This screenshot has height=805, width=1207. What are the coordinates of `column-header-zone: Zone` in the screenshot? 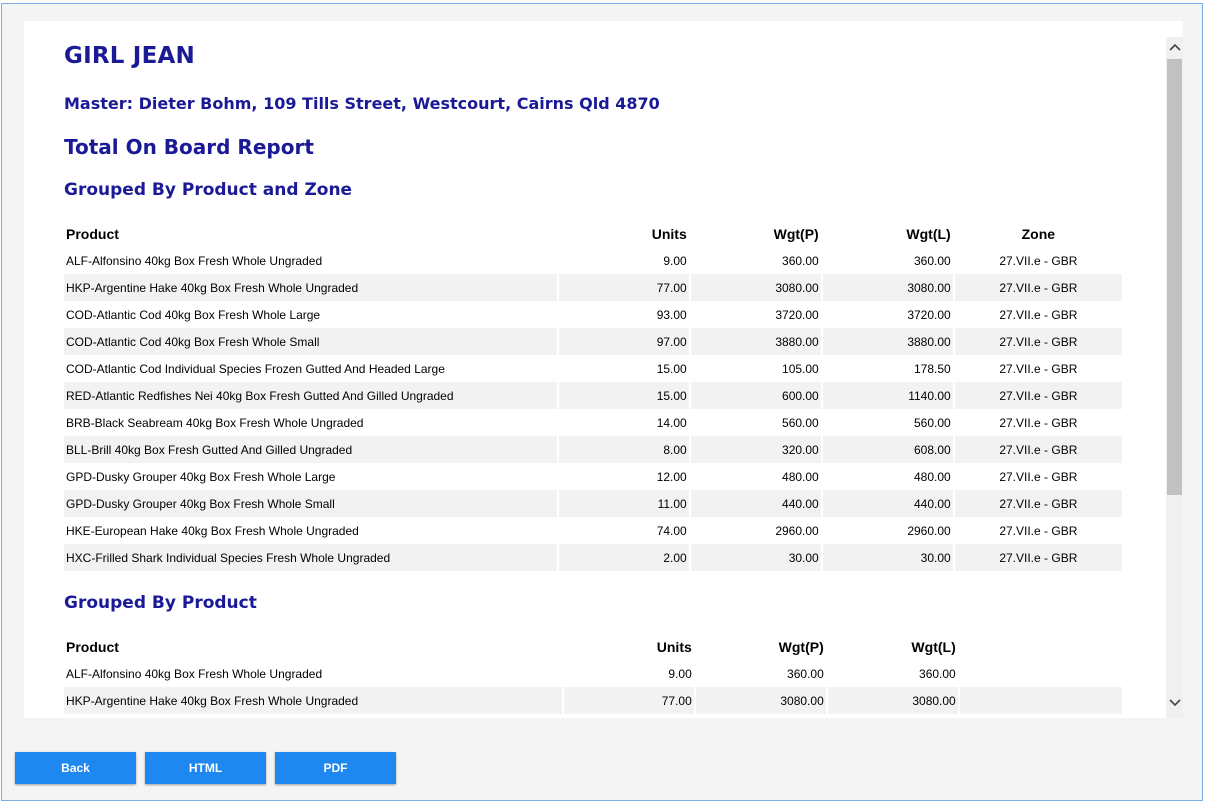 It's located at (1038, 233).